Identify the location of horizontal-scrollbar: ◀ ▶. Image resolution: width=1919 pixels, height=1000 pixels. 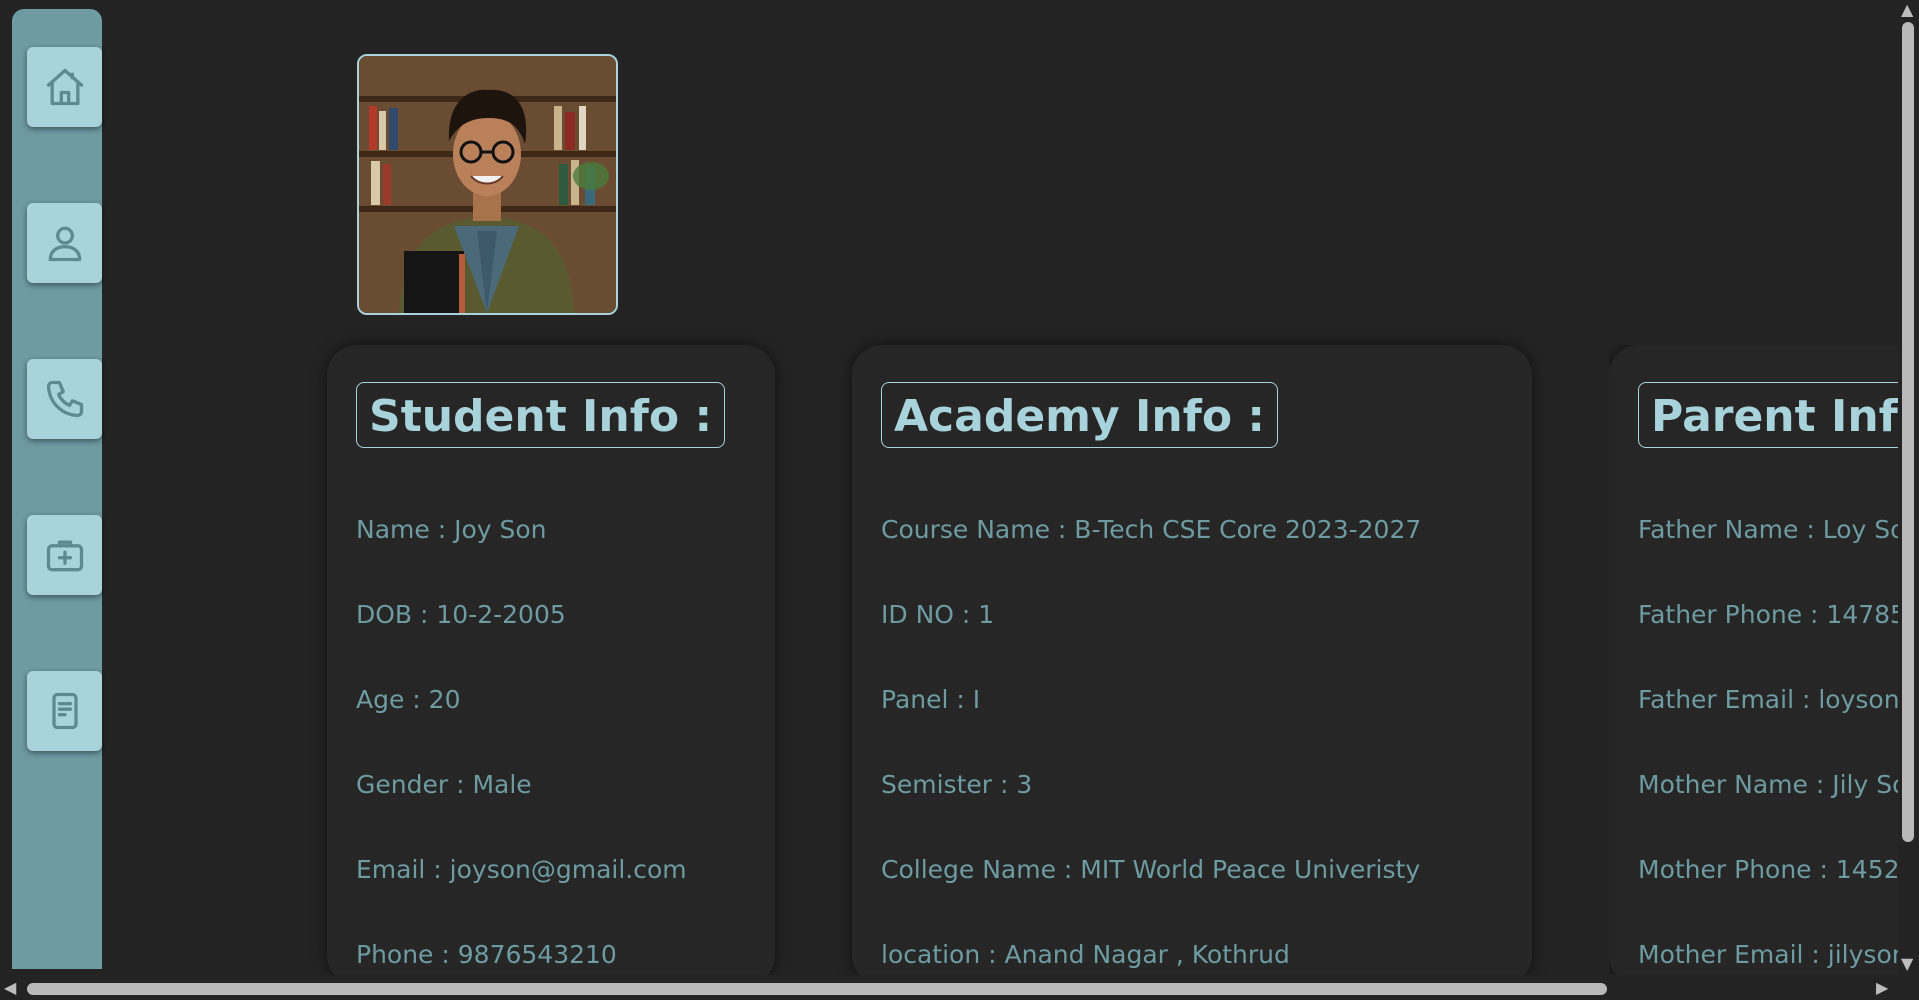
(959, 987).